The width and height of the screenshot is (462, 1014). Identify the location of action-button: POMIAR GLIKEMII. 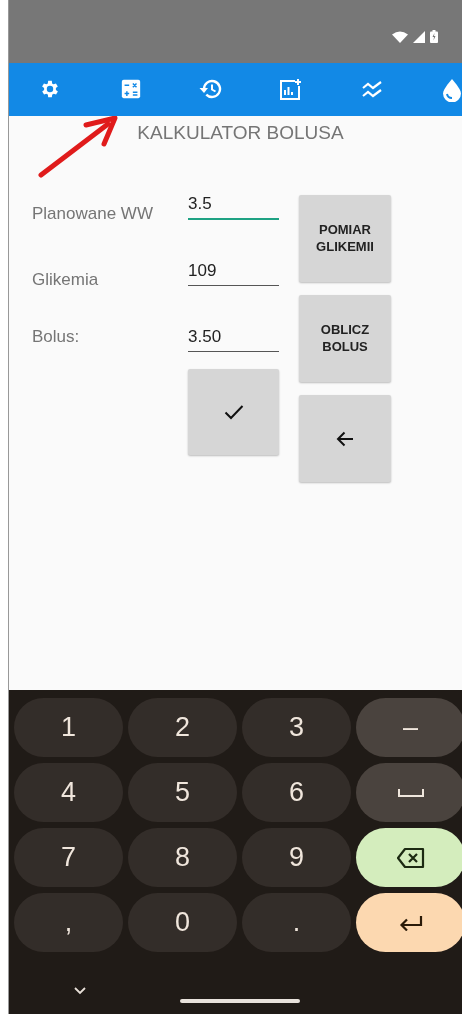
(345, 238).